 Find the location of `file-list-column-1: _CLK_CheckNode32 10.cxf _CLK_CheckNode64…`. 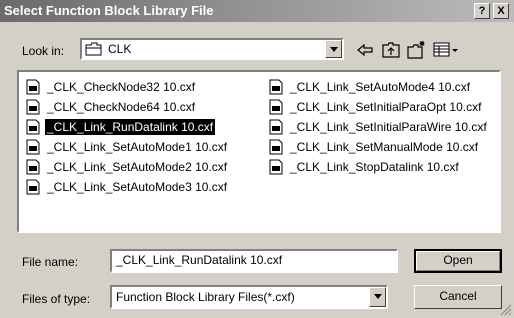

file-list-column-1: _CLK_CheckNode32 10.cxf _CLK_CheckNode64… is located at coordinates (127, 137).